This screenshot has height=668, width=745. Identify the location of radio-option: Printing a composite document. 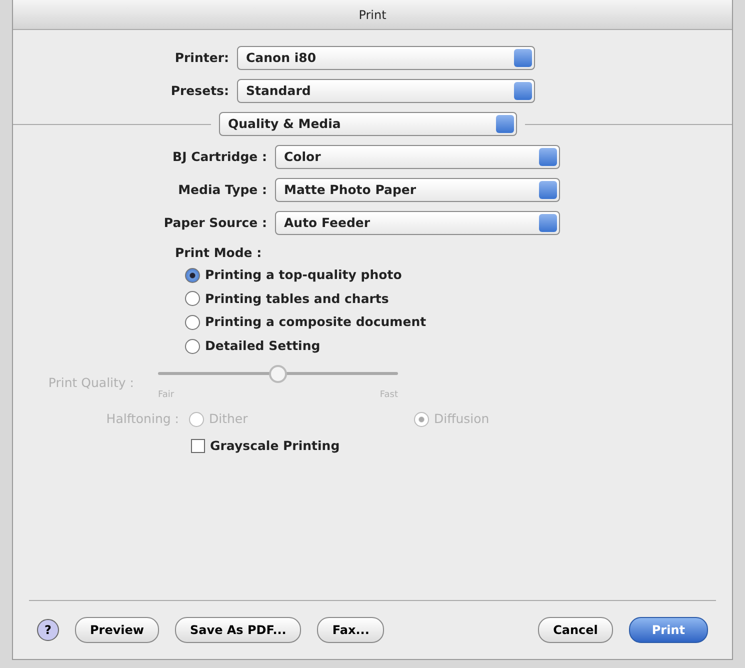
(450, 322).